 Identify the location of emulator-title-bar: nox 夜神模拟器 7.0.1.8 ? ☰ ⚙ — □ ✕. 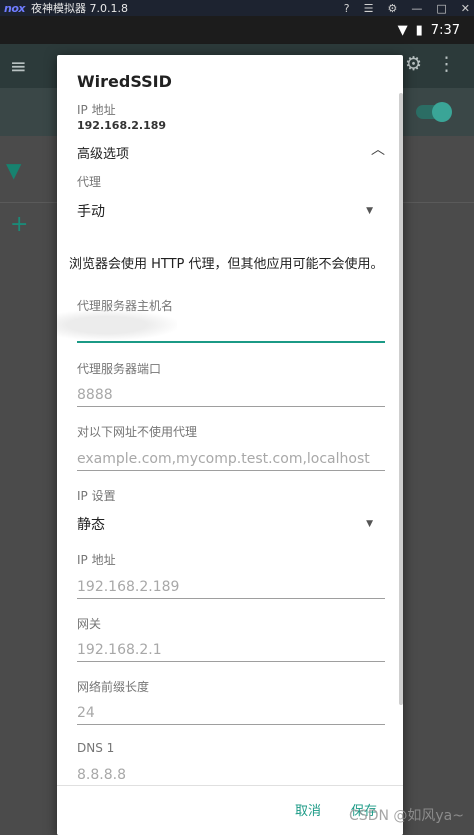
(237, 8).